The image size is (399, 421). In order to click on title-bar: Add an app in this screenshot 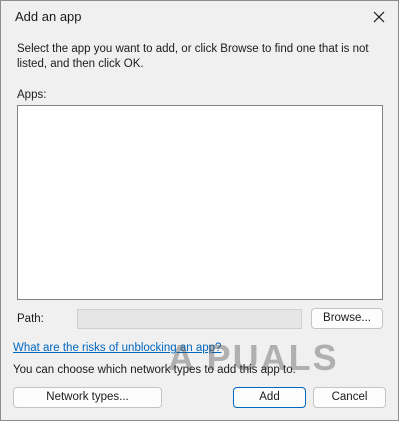, I will do `click(199, 17)`.